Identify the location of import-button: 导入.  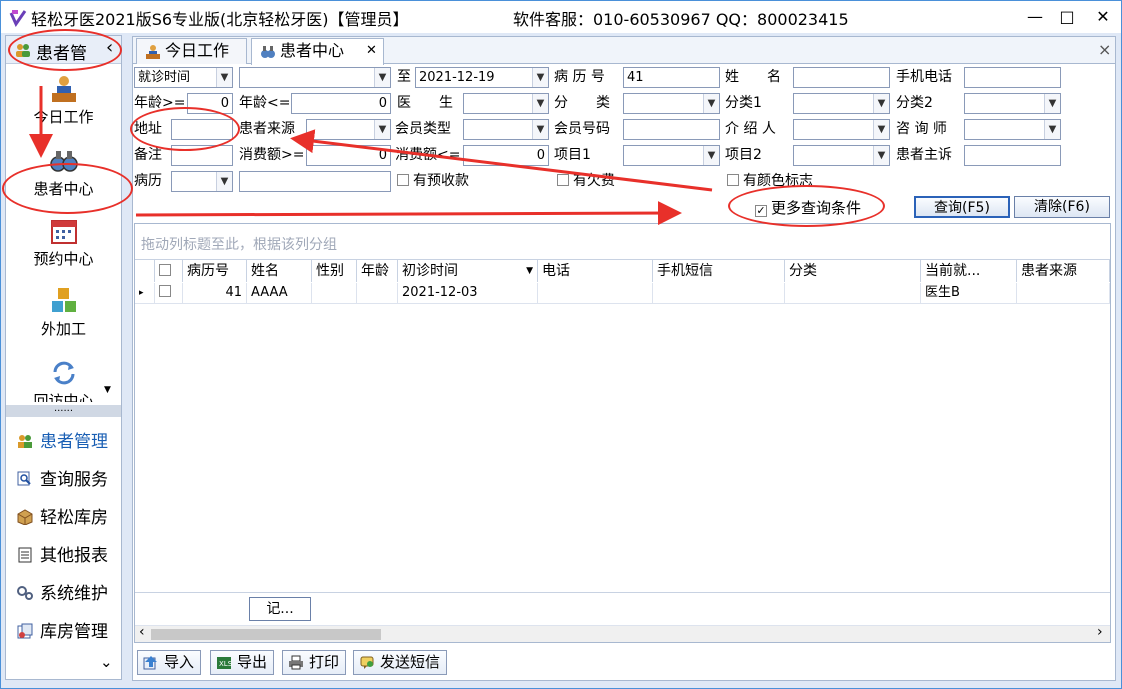
(169, 662).